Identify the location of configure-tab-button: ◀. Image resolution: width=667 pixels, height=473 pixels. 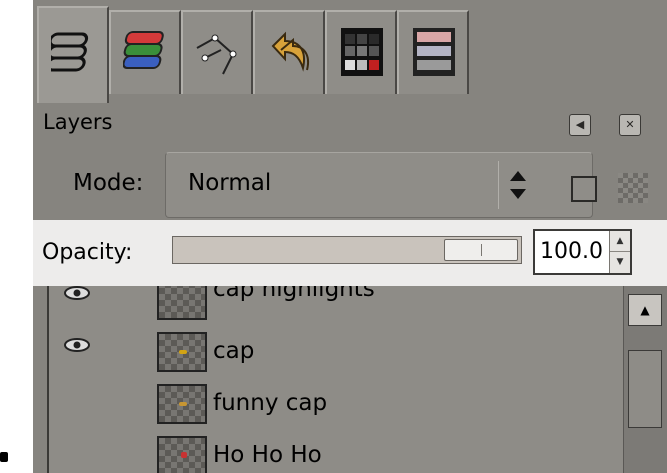
(580, 125).